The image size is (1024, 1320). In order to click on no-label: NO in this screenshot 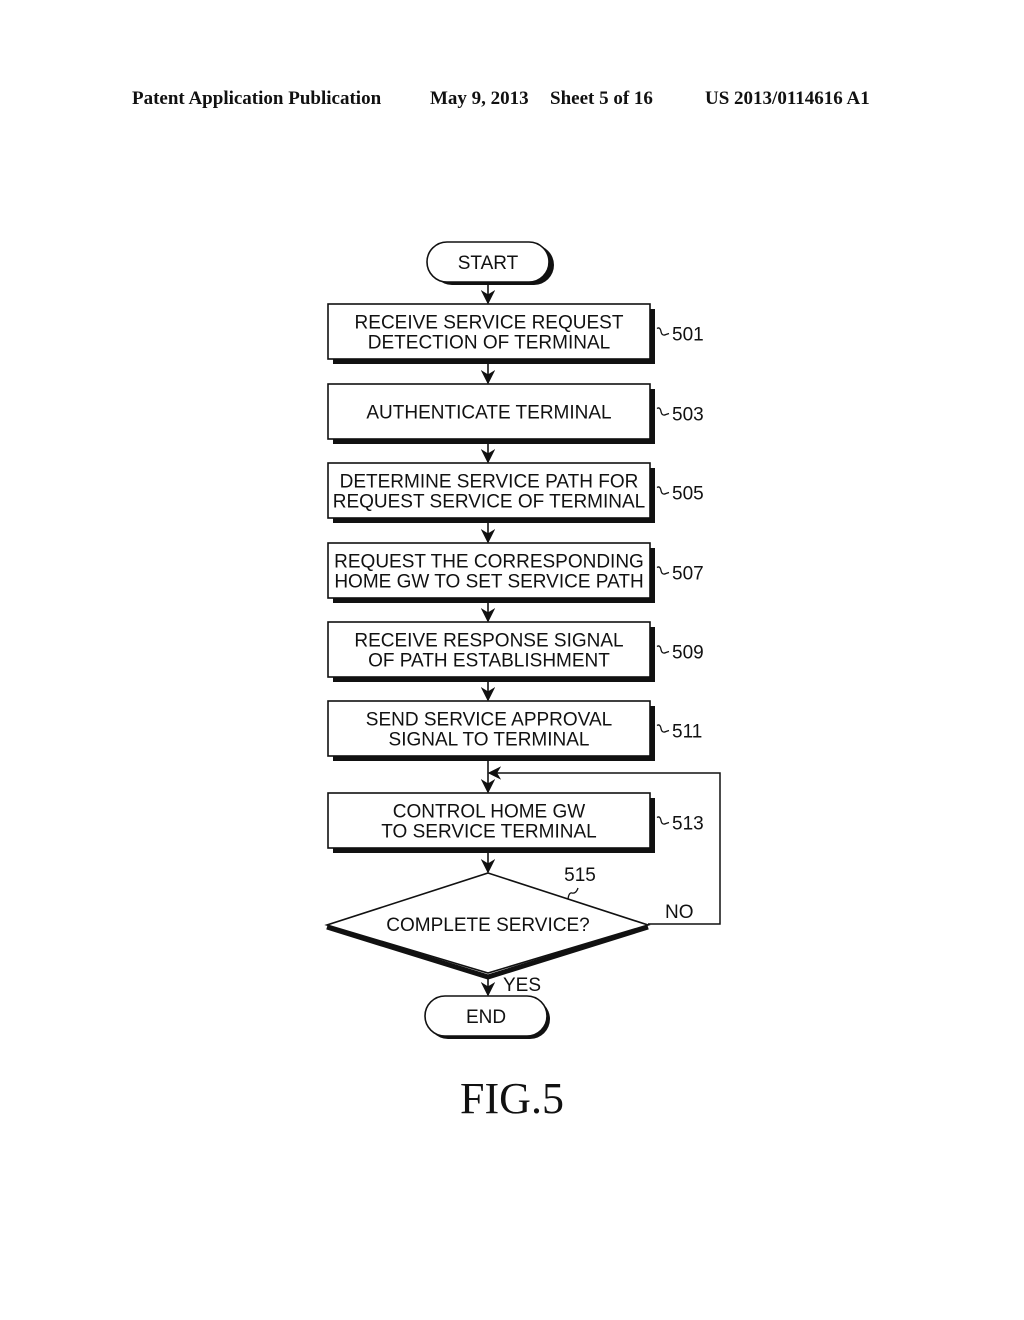, I will do `click(679, 912)`.